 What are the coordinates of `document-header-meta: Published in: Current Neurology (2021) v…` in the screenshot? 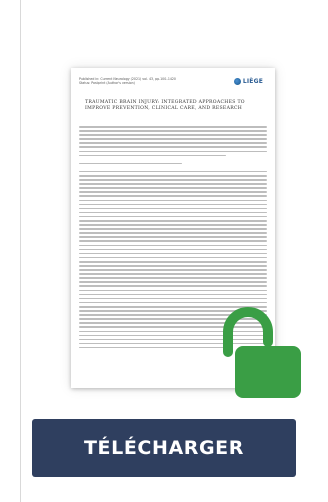 It's located at (127, 81).